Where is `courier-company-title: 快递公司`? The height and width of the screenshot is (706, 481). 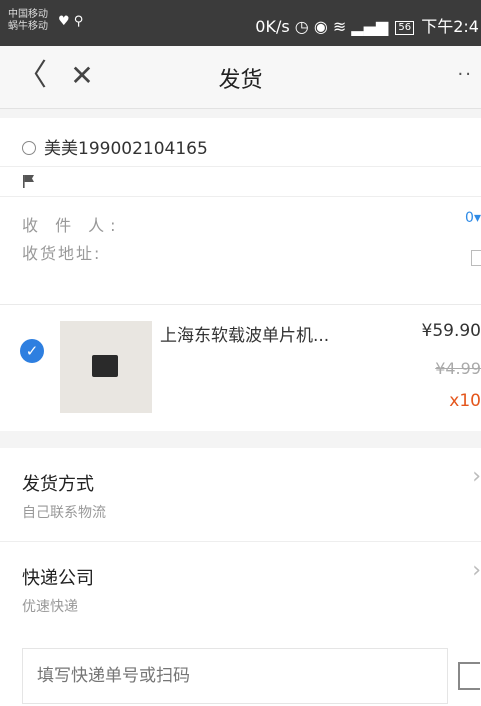 courier-company-title: 快递公司 is located at coordinates (58, 578).